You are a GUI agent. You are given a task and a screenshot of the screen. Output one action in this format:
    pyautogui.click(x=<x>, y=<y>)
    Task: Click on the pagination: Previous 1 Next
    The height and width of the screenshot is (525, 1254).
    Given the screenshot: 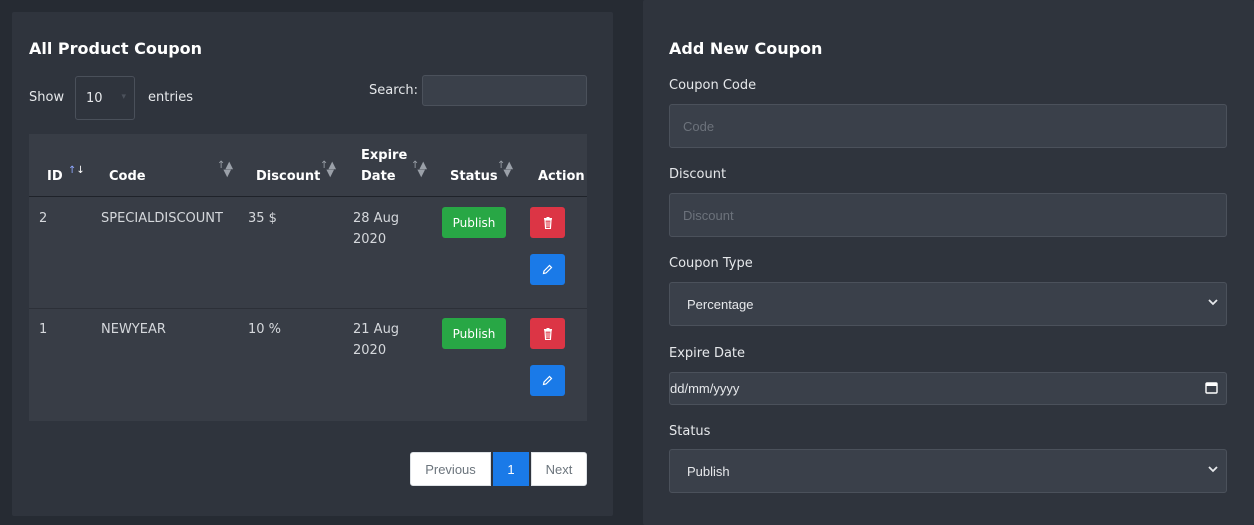 What is the action you would take?
    pyautogui.click(x=498, y=469)
    